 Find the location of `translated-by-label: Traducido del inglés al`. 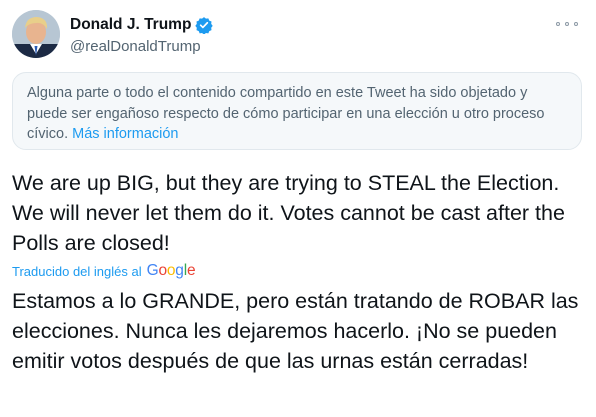

translated-by-label: Traducido del inglés al is located at coordinates (77, 271).